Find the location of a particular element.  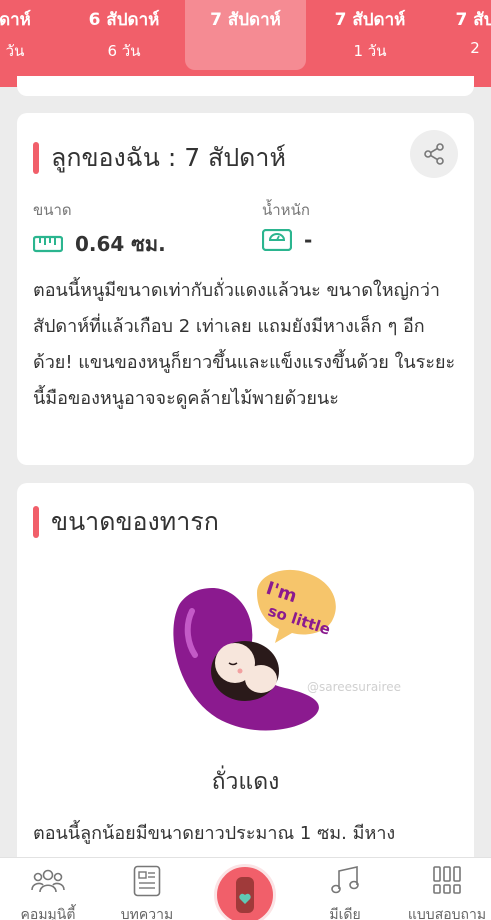

ruler-icon is located at coordinates (48, 244).